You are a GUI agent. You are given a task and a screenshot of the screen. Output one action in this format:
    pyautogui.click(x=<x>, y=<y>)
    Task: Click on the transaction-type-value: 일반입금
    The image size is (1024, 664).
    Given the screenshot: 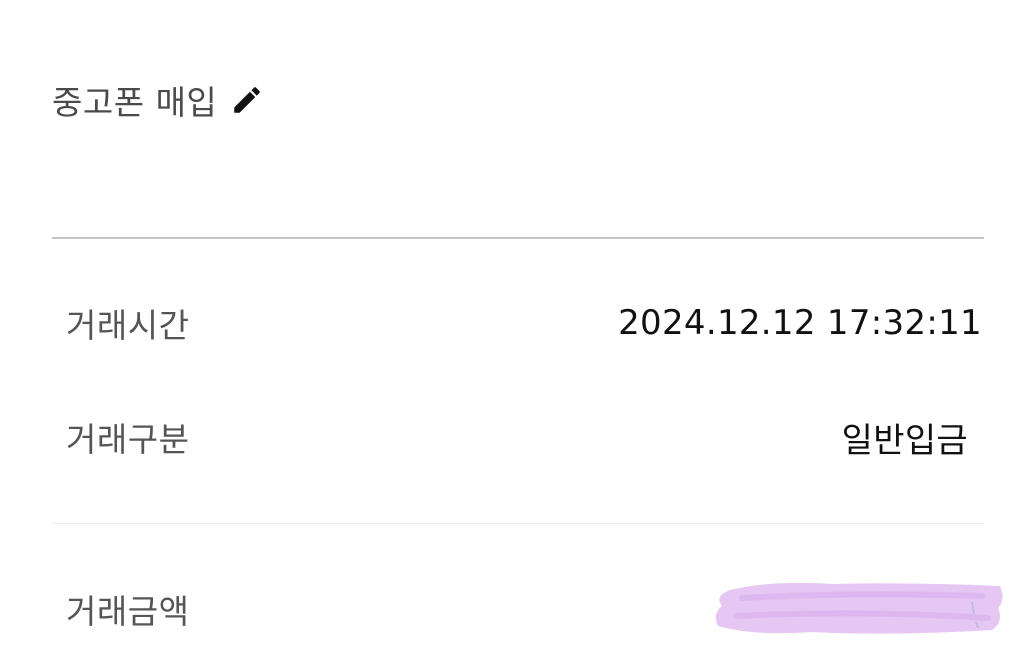 What is the action you would take?
    pyautogui.click(x=904, y=440)
    